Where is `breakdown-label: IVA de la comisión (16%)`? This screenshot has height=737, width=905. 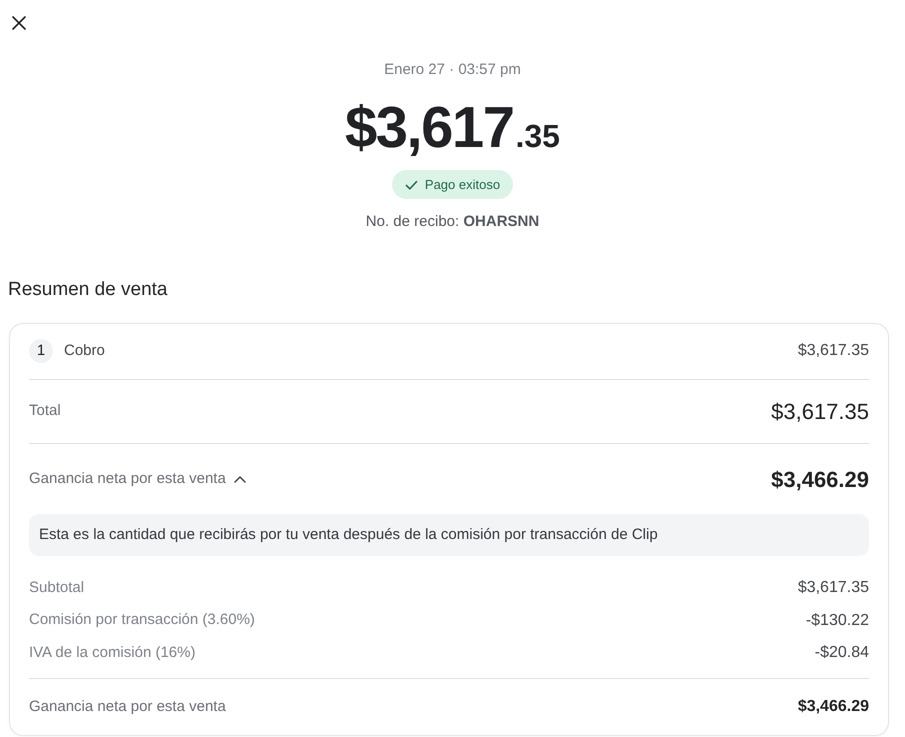
breakdown-label: IVA de la comisión (16%) is located at coordinates (112, 652).